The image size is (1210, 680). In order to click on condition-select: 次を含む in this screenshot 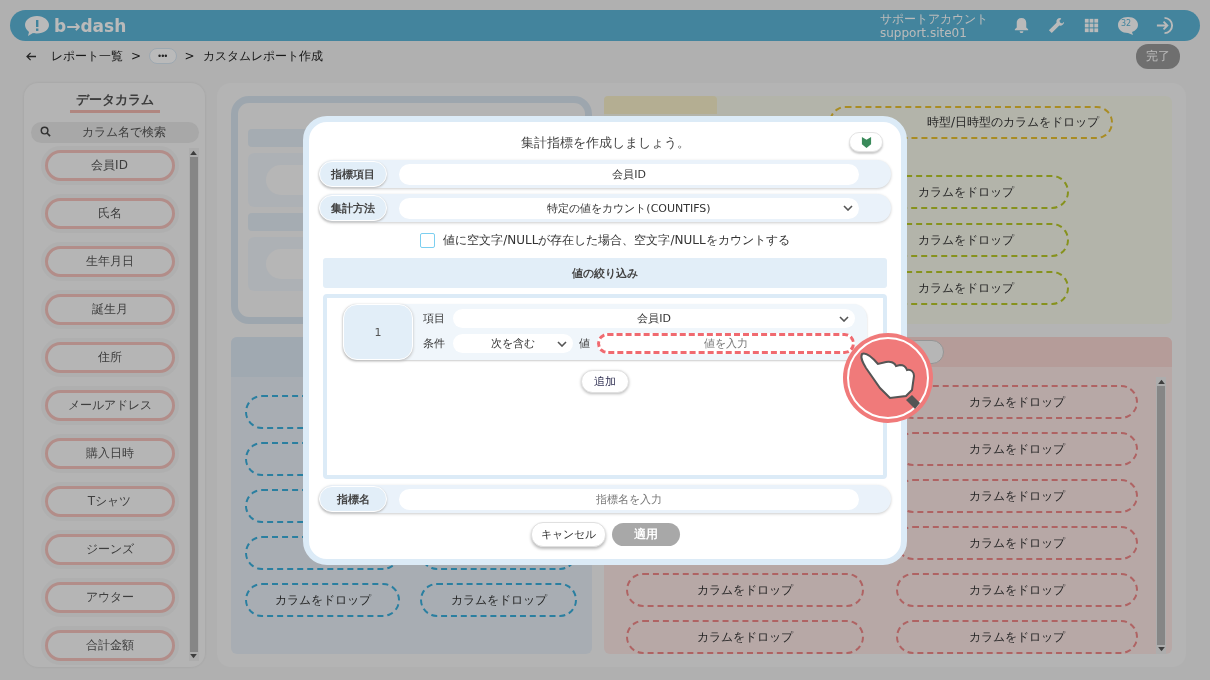, I will do `click(513, 343)`.